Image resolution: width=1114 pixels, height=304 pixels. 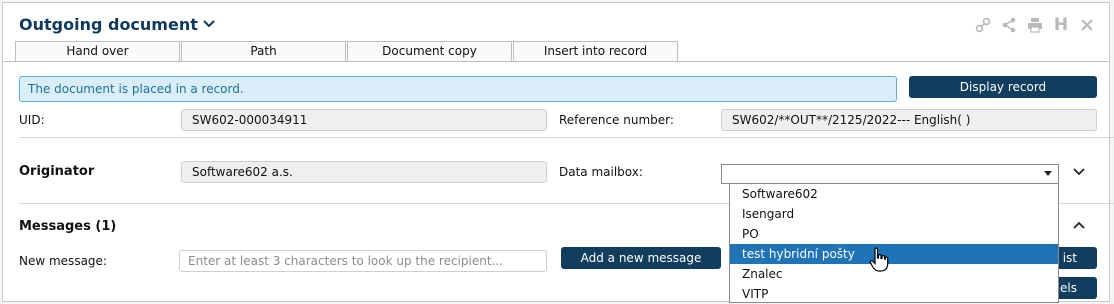 What do you see at coordinates (1048, 173) in the screenshot?
I see `select-arrow-icon` at bounding box center [1048, 173].